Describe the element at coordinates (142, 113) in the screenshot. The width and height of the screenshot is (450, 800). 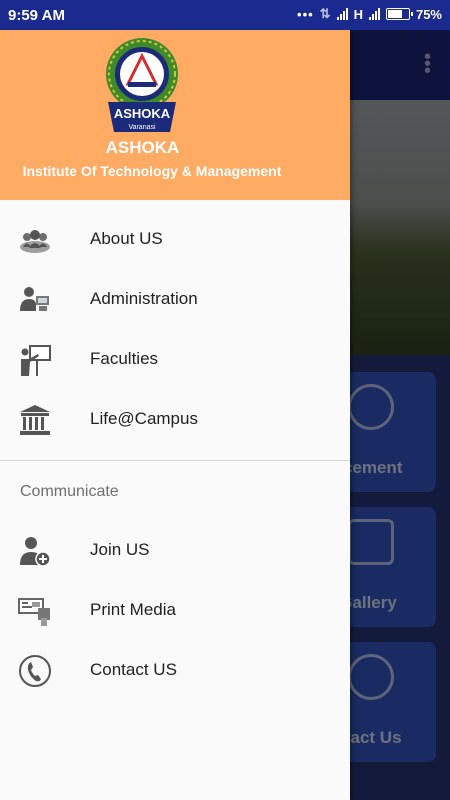
I see `logo-wordmark: ASHOKA` at that location.